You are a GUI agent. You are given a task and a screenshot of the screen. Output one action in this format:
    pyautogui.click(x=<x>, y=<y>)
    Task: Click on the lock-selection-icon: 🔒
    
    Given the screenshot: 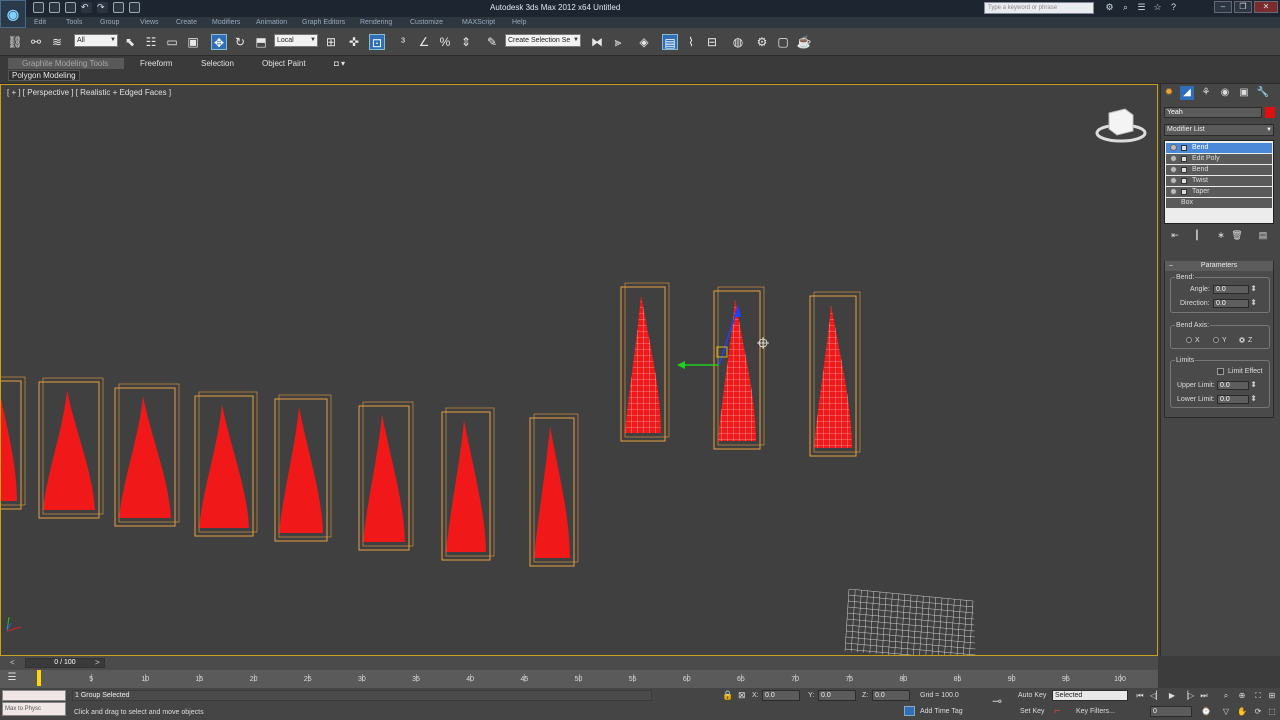 What is the action you would take?
    pyautogui.click(x=727, y=695)
    